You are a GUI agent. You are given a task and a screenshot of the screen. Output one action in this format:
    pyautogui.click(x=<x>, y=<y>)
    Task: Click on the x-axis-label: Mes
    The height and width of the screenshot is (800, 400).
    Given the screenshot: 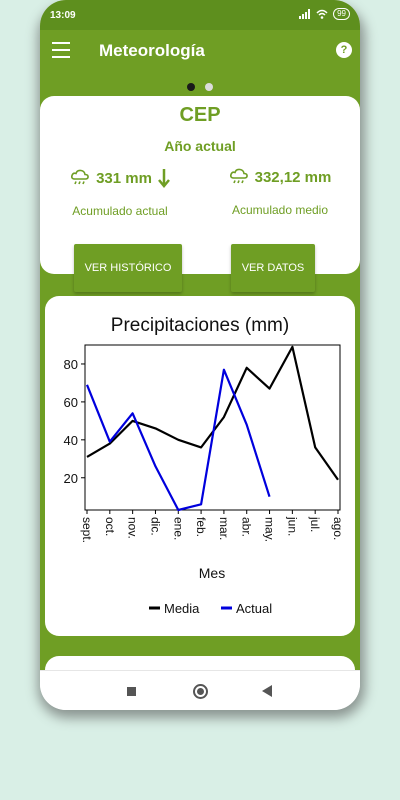 What is the action you would take?
    pyautogui.click(x=212, y=573)
    